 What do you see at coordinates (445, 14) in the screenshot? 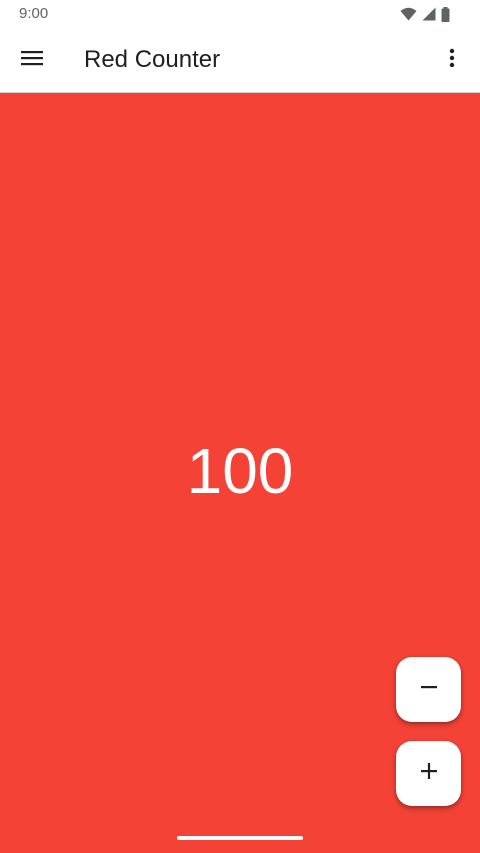
I see `battery-icon` at bounding box center [445, 14].